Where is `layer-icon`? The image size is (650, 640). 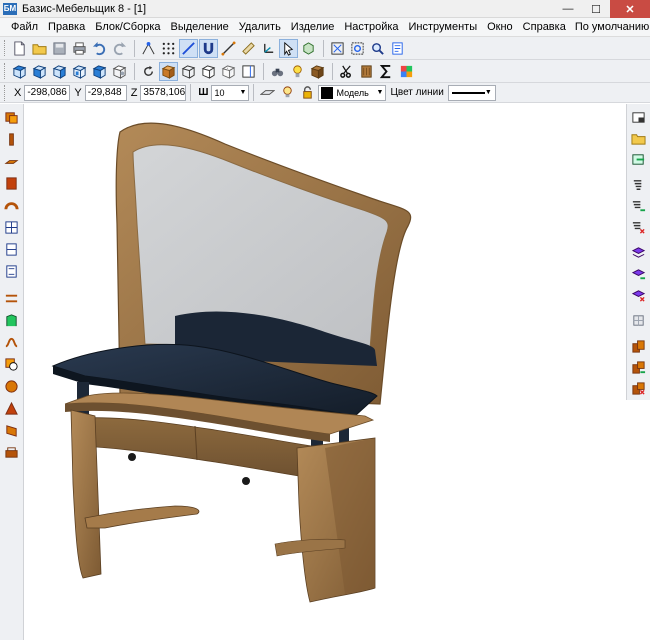
layer-icon is located at coordinates (638, 253).